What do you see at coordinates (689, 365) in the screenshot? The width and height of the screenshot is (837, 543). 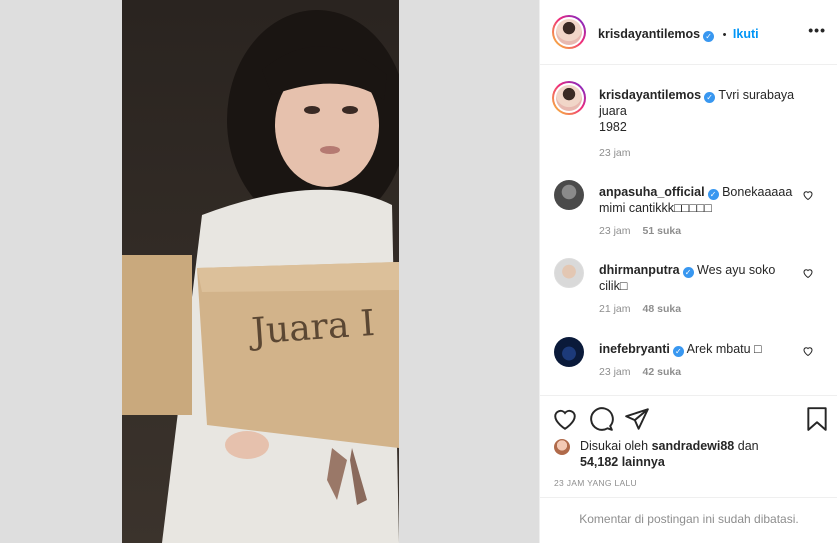 I see `comment-item: inefebryanti ✓ Arek mbatu □ 23 jam 42 suka` at bounding box center [689, 365].